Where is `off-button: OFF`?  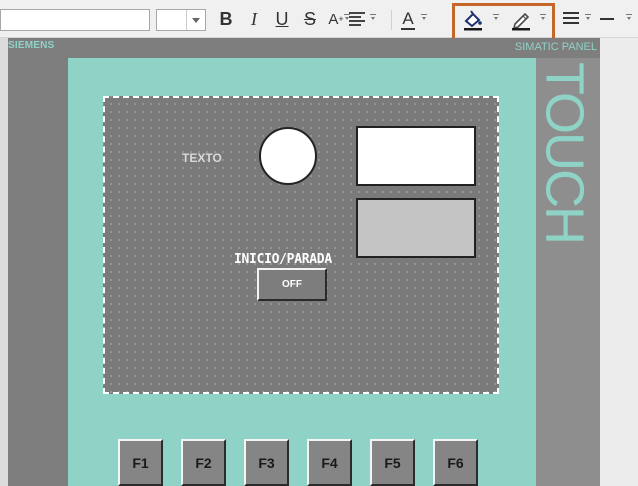 off-button: OFF is located at coordinates (292, 284).